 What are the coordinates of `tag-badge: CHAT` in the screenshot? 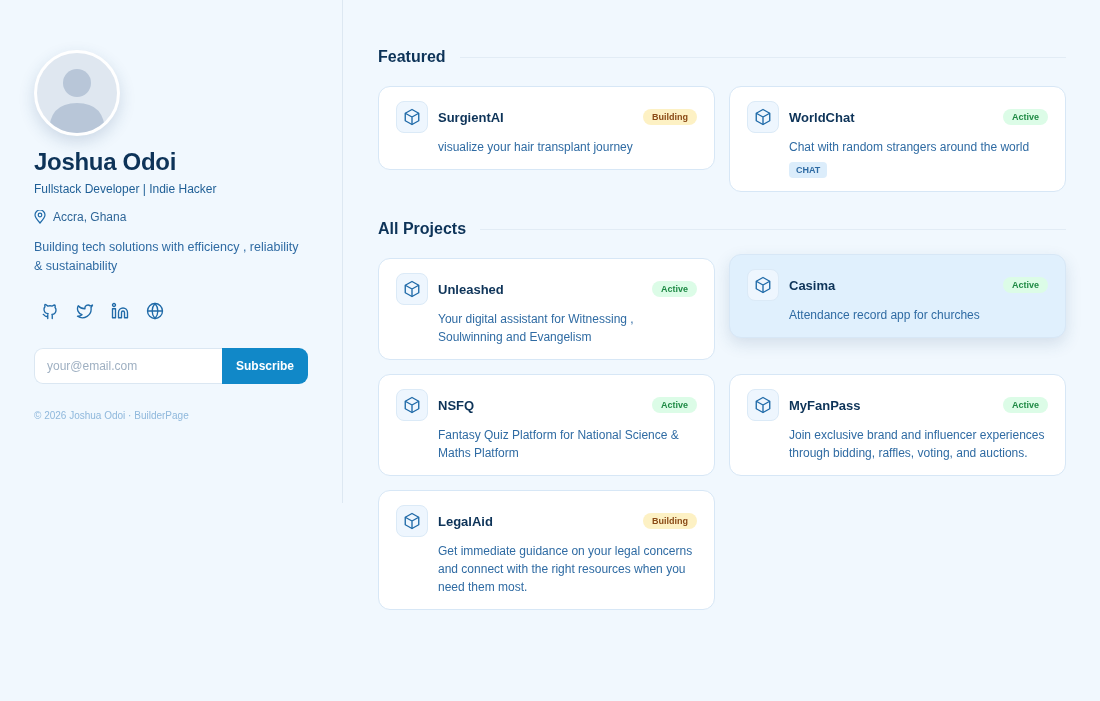 It's located at (808, 170).